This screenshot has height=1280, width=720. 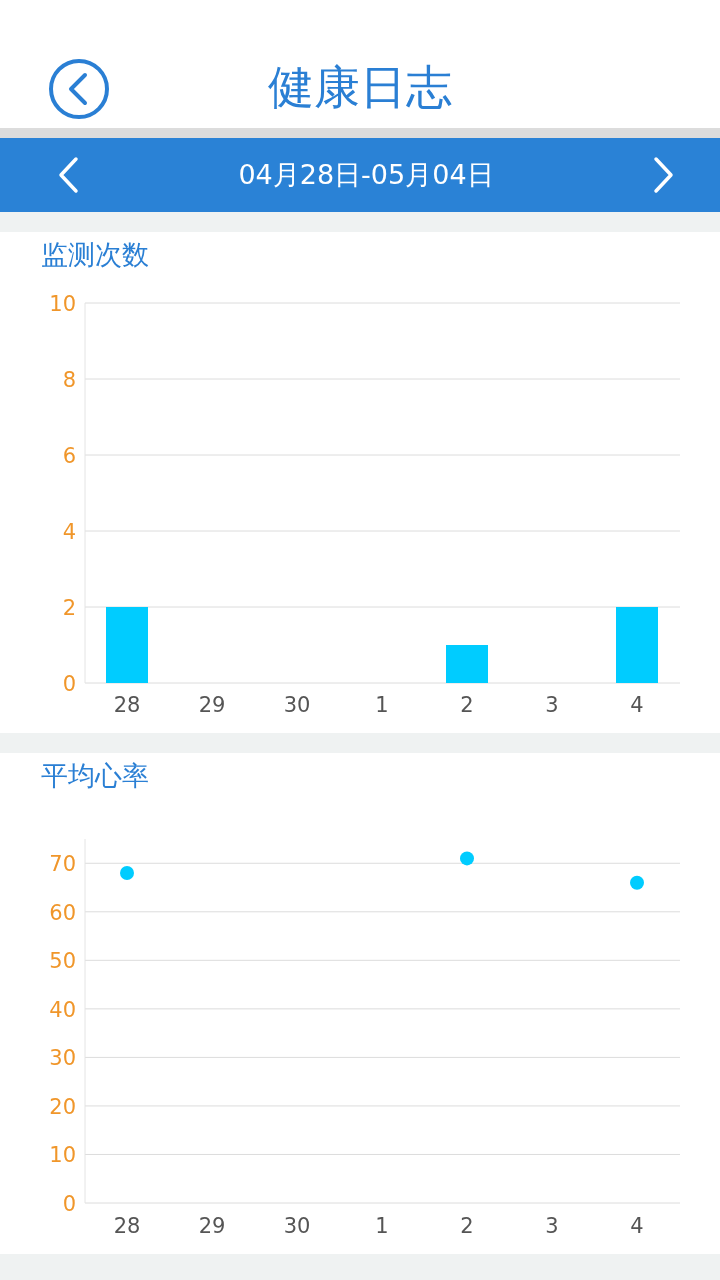 What do you see at coordinates (69, 456) in the screenshot?
I see `axis-tick-label: 6` at bounding box center [69, 456].